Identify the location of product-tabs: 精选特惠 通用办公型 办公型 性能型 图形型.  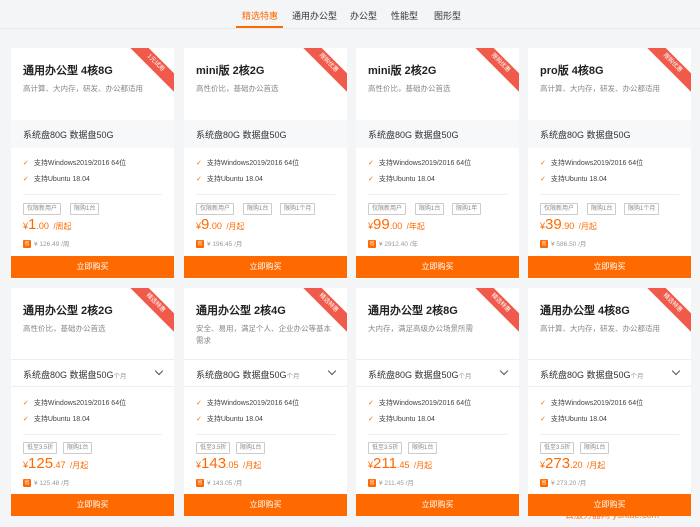
(350, 15).